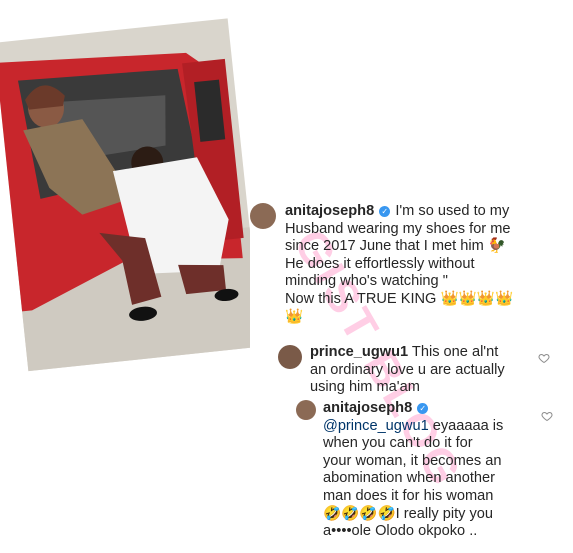 The height and width of the screenshot is (553, 573). Describe the element at coordinates (294, 316) in the screenshot. I see `caption-line: 👑` at that location.